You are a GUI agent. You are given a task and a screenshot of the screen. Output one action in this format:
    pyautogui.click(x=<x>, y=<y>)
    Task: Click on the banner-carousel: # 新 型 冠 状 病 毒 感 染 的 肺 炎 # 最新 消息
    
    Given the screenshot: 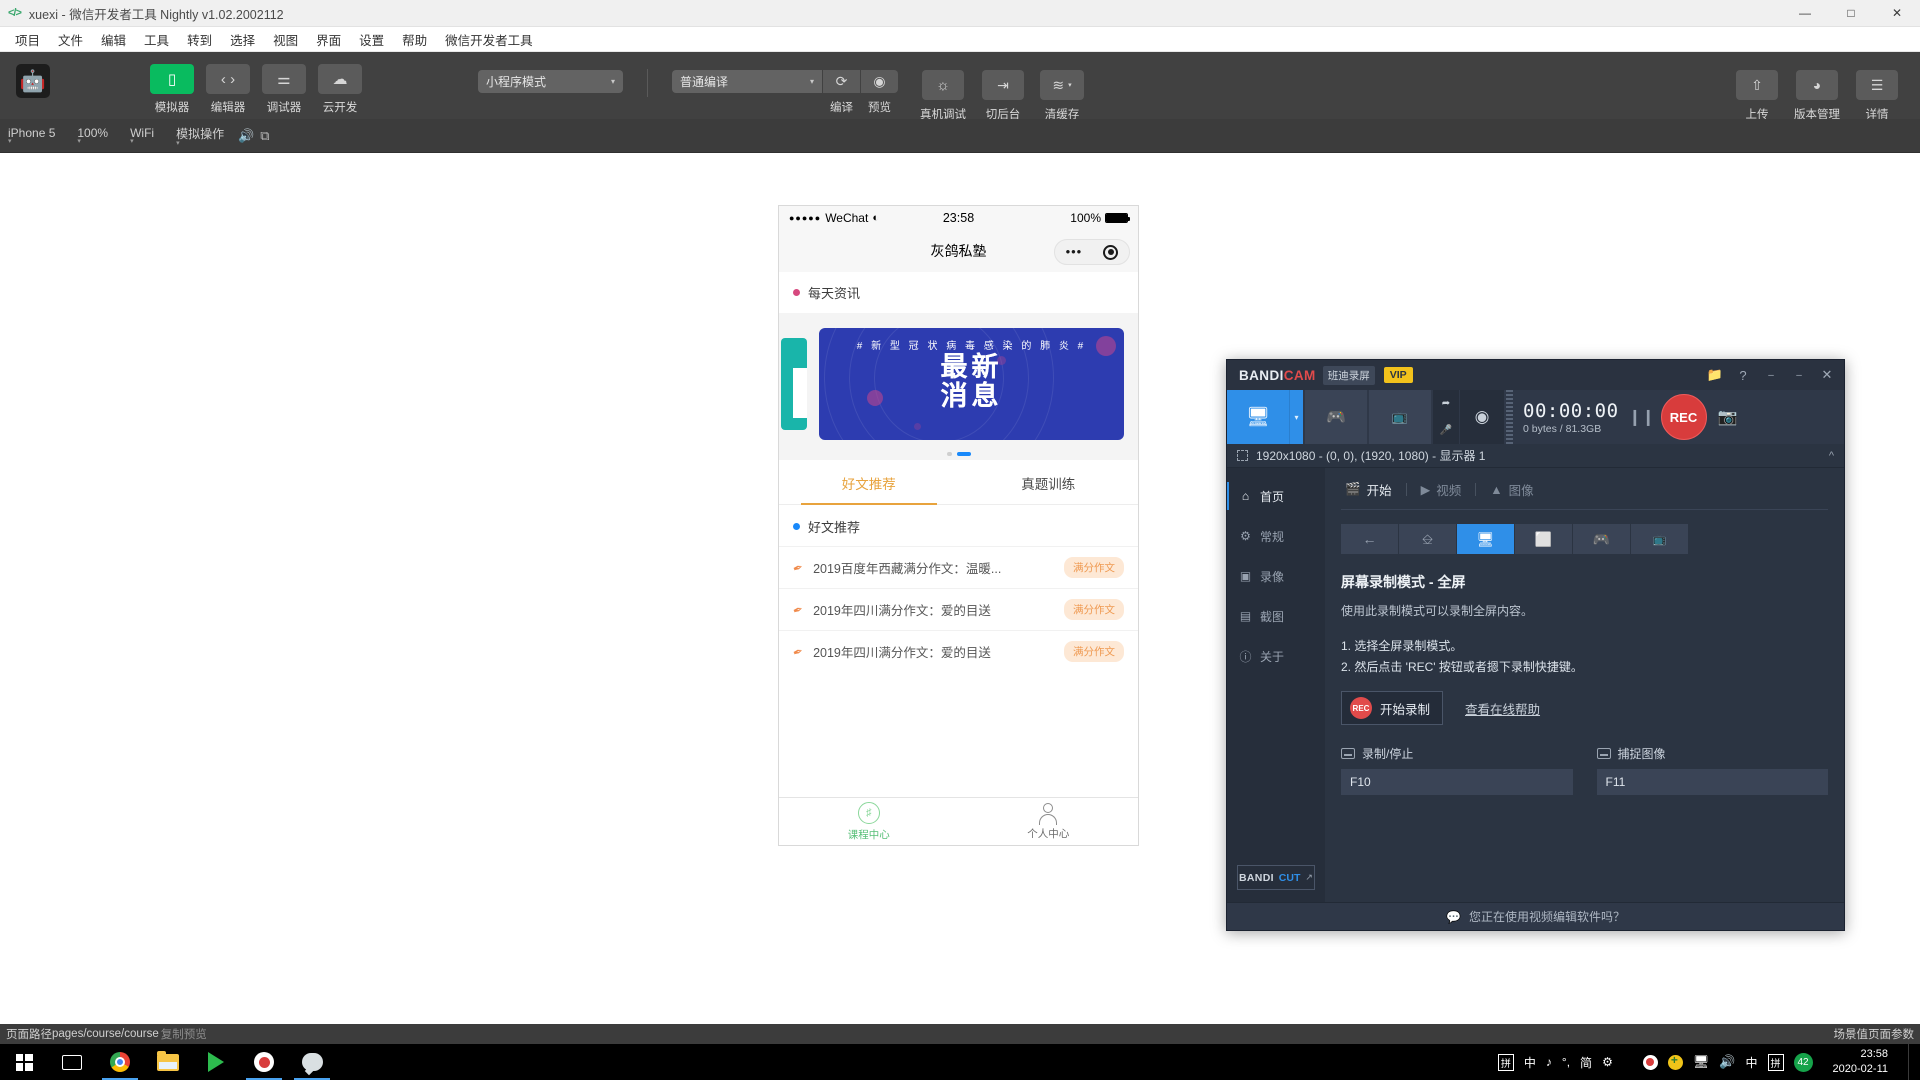 What is the action you would take?
    pyautogui.click(x=958, y=383)
    